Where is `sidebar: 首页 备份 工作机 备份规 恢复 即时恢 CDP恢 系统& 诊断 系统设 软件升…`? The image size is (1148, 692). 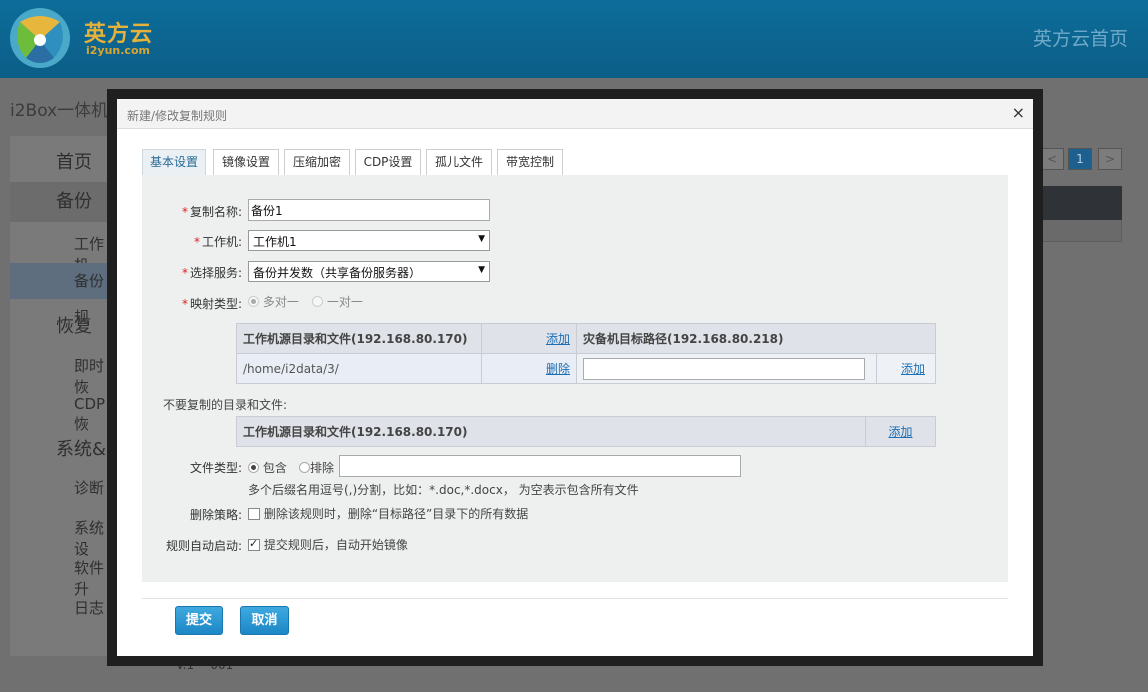
sidebar: 首页 备份 工作机 备份规 恢复 即时恢 CDP恢 系统& 诊断 系统设 软件升… is located at coordinates (64, 396).